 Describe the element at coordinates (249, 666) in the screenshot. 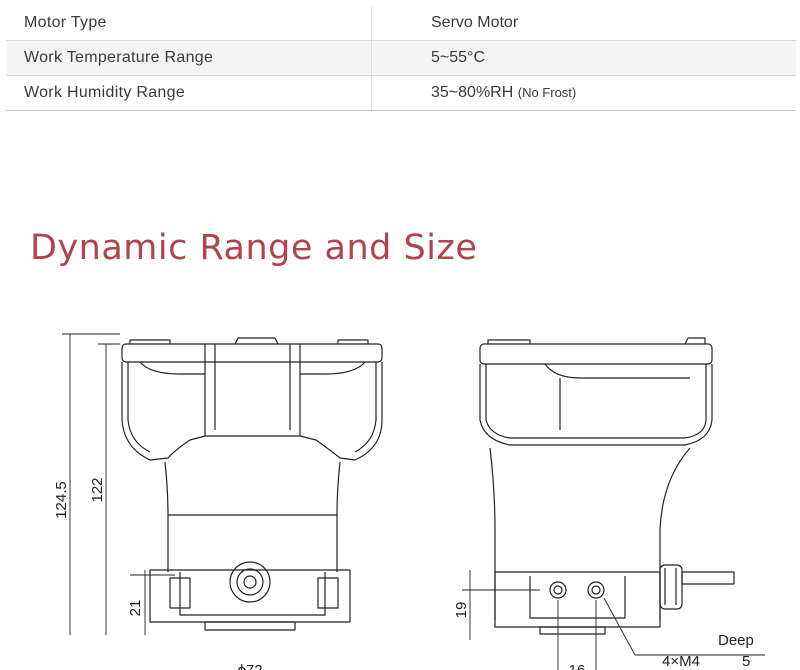

I see `dim-diameter: ϕ72` at that location.